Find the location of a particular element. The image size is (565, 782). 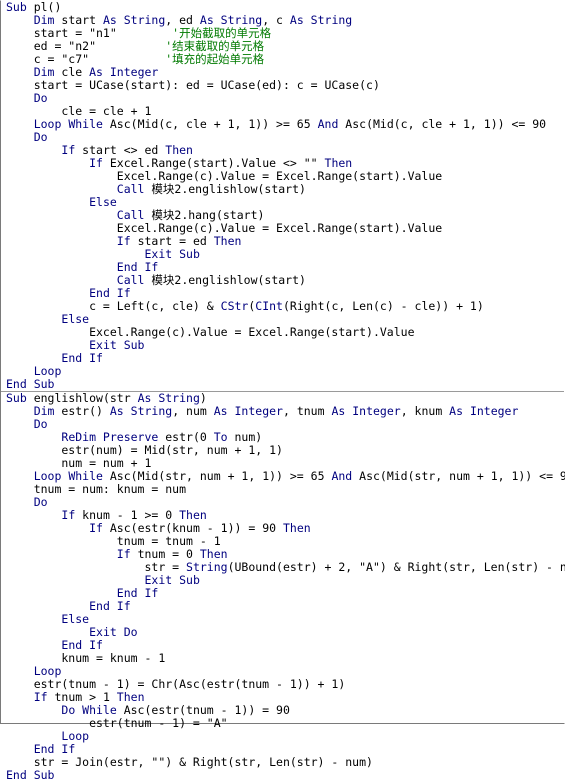

code-line: tnum = num: knum = num is located at coordinates (282, 489).